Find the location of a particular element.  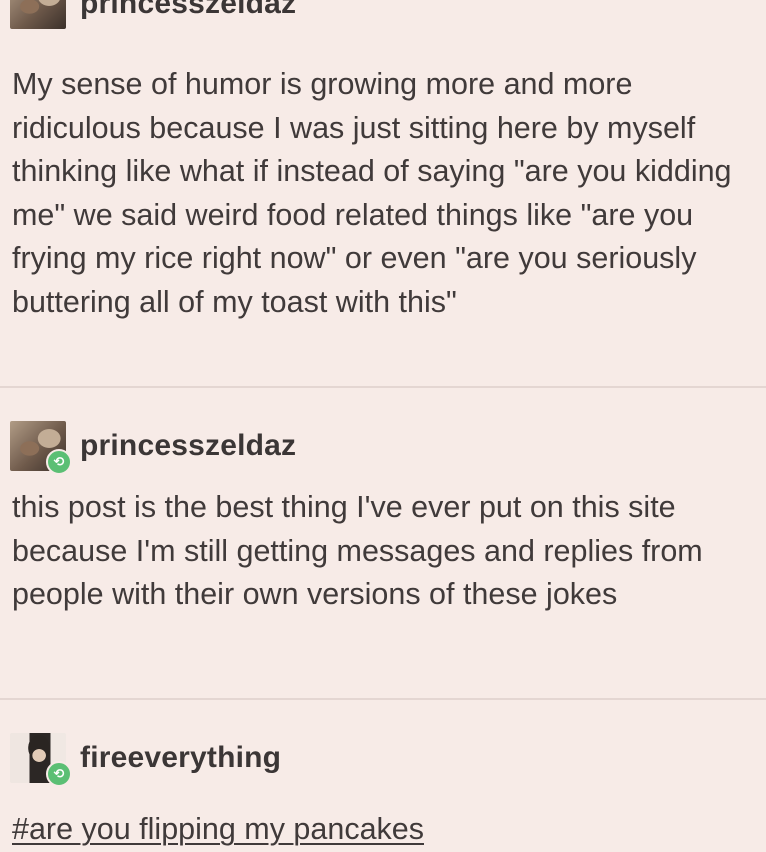

post-header: ⟲ princesszeldaz is located at coordinates (153, 447).